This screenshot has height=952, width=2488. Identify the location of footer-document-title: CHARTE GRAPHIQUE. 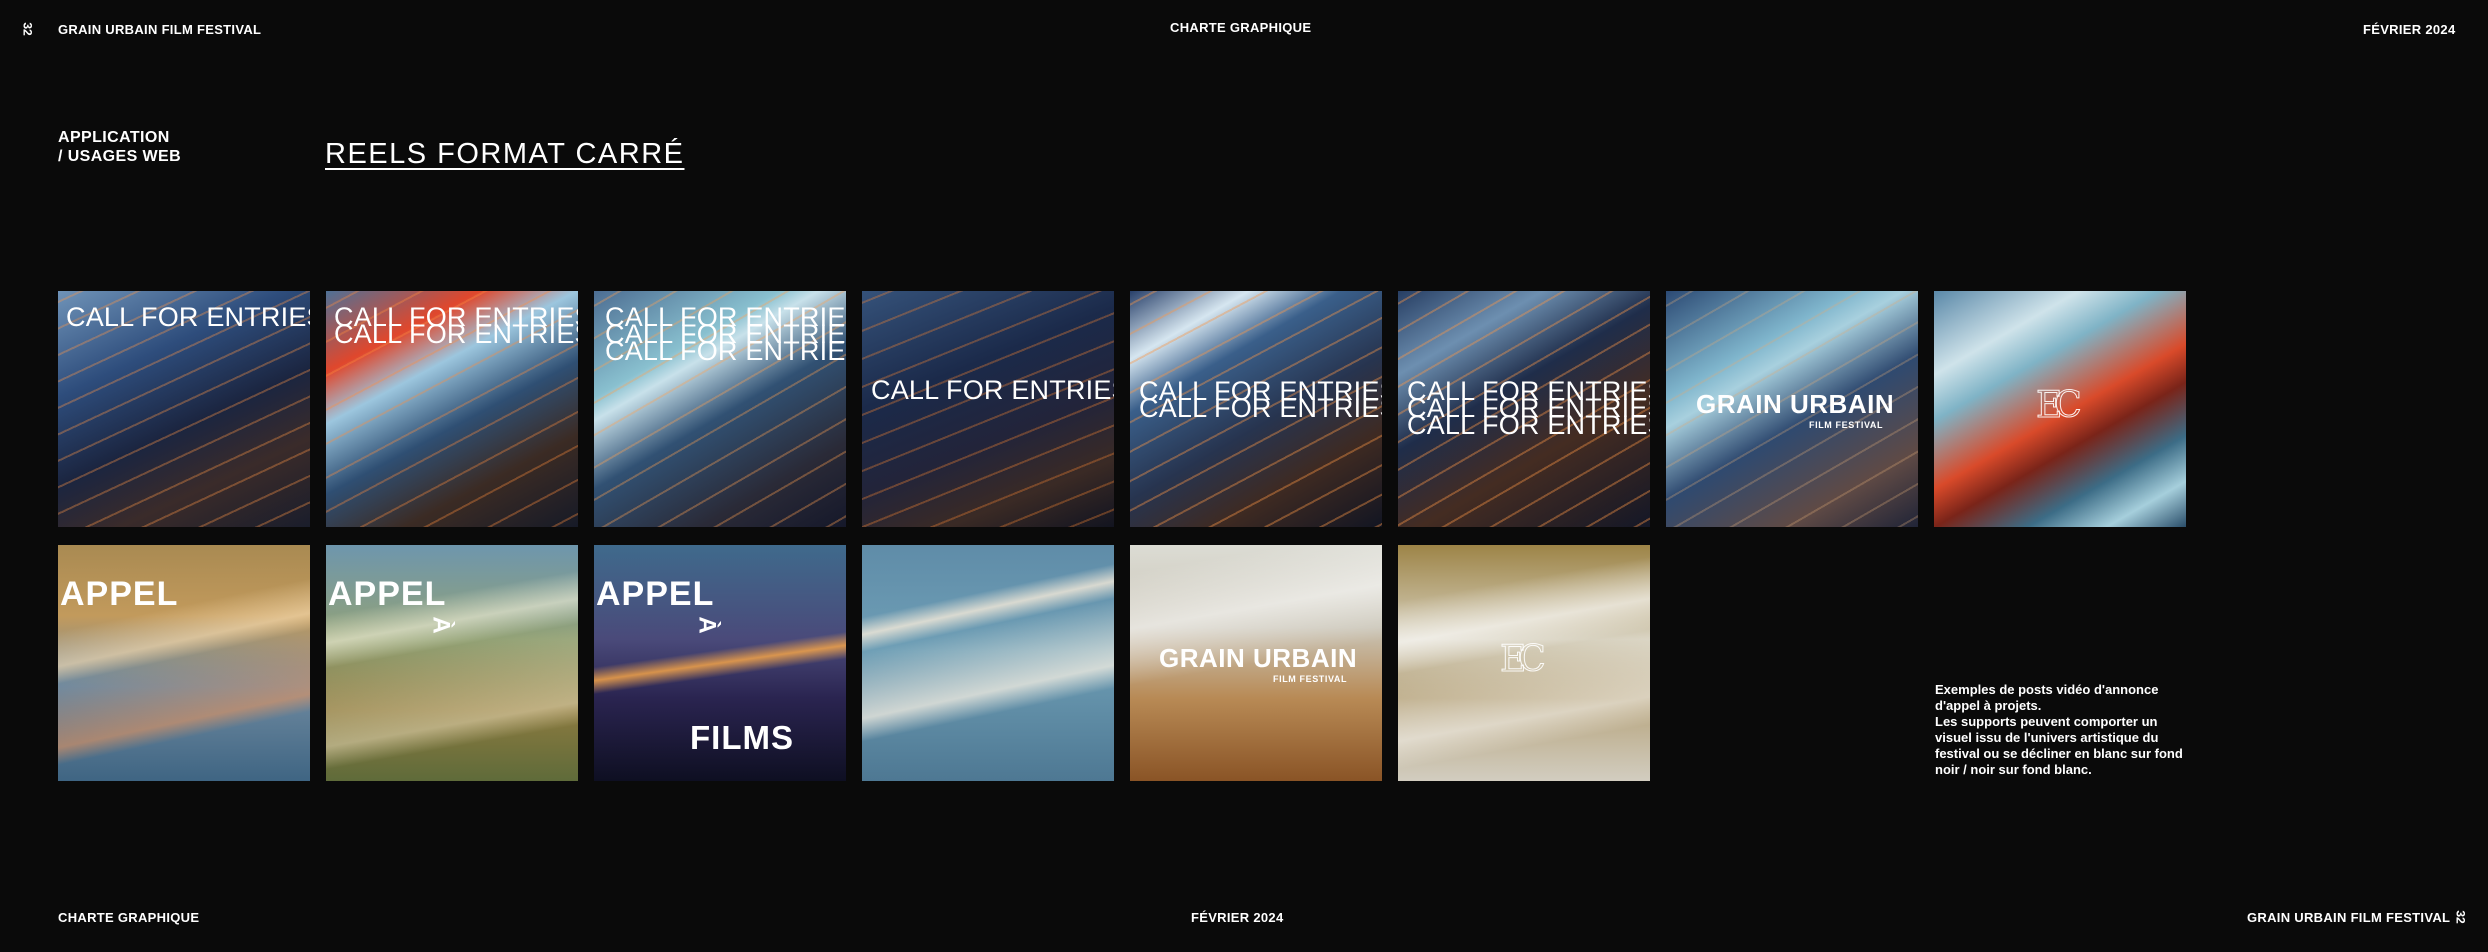
(129, 917).